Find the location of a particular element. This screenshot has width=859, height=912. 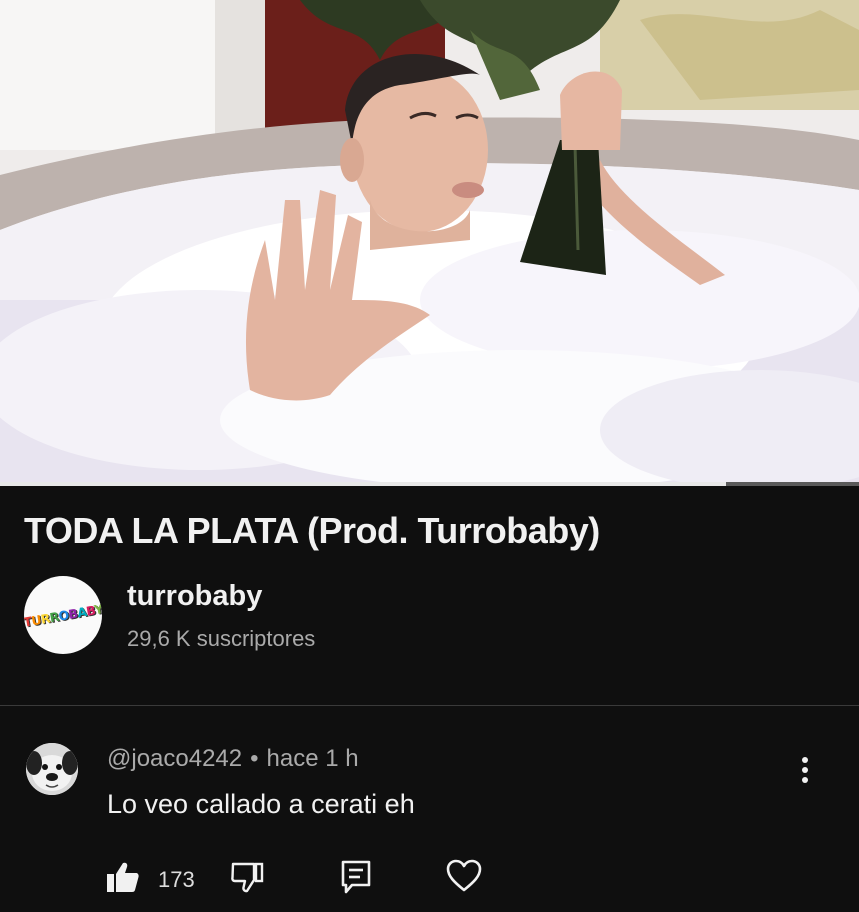

like-button is located at coordinates (123, 877).